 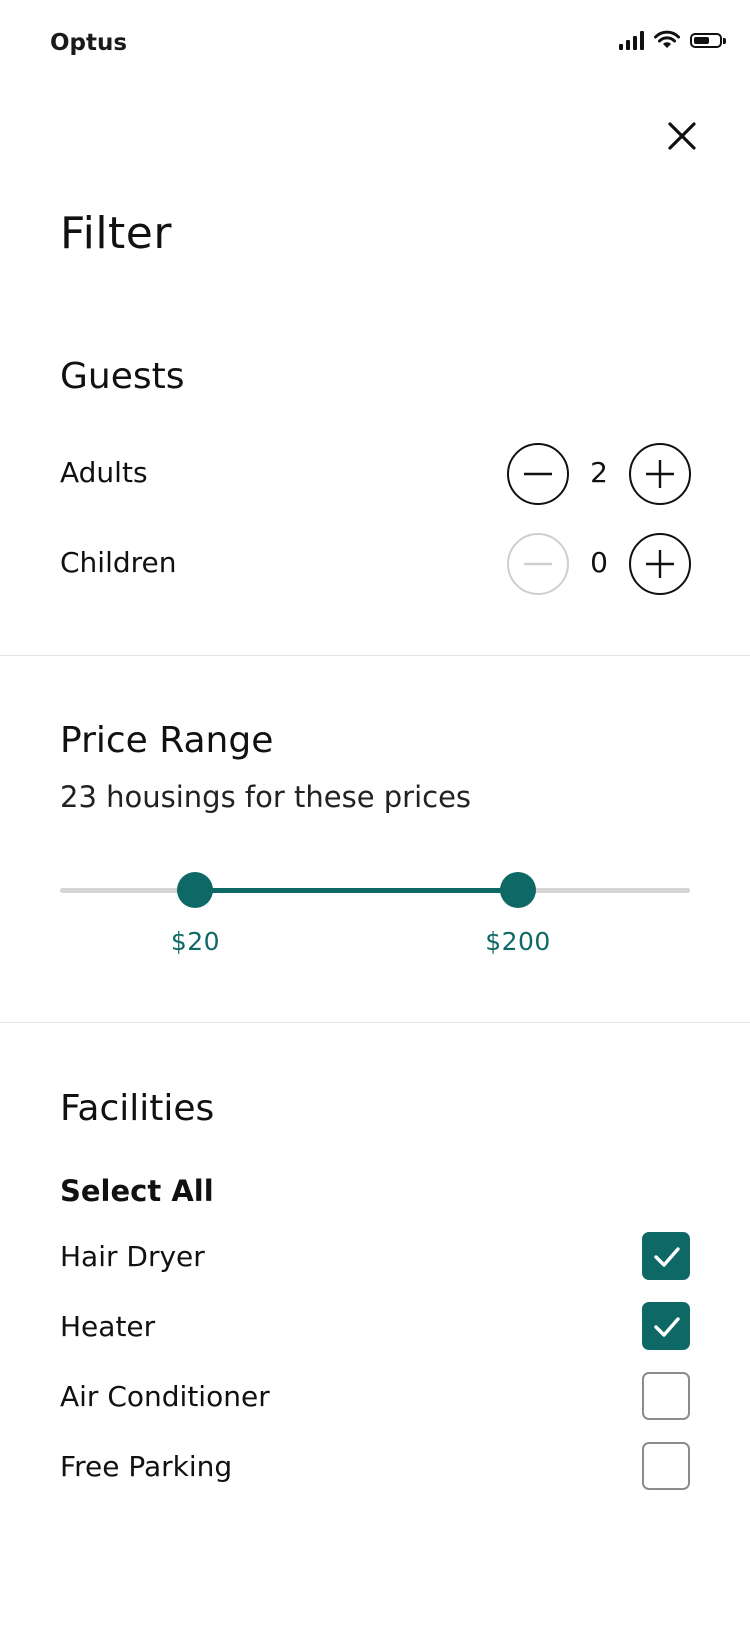 What do you see at coordinates (518, 890) in the screenshot?
I see `price-slider-max-handle` at bounding box center [518, 890].